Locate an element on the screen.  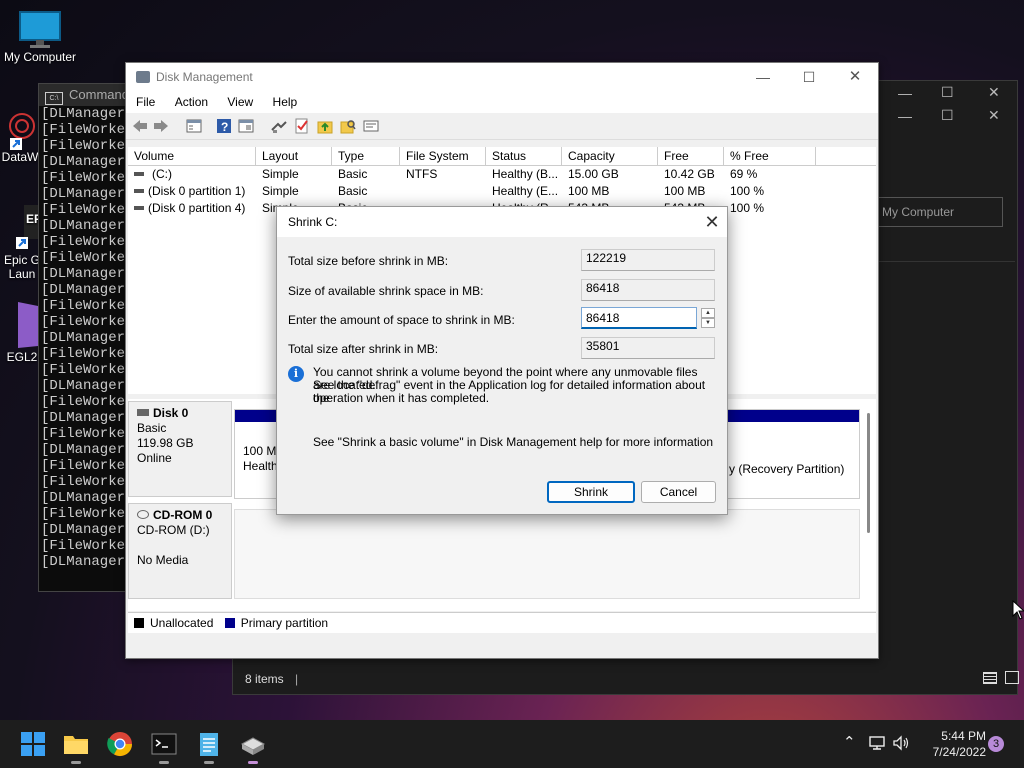
shrink-amount-input is located at coordinates (639, 318).